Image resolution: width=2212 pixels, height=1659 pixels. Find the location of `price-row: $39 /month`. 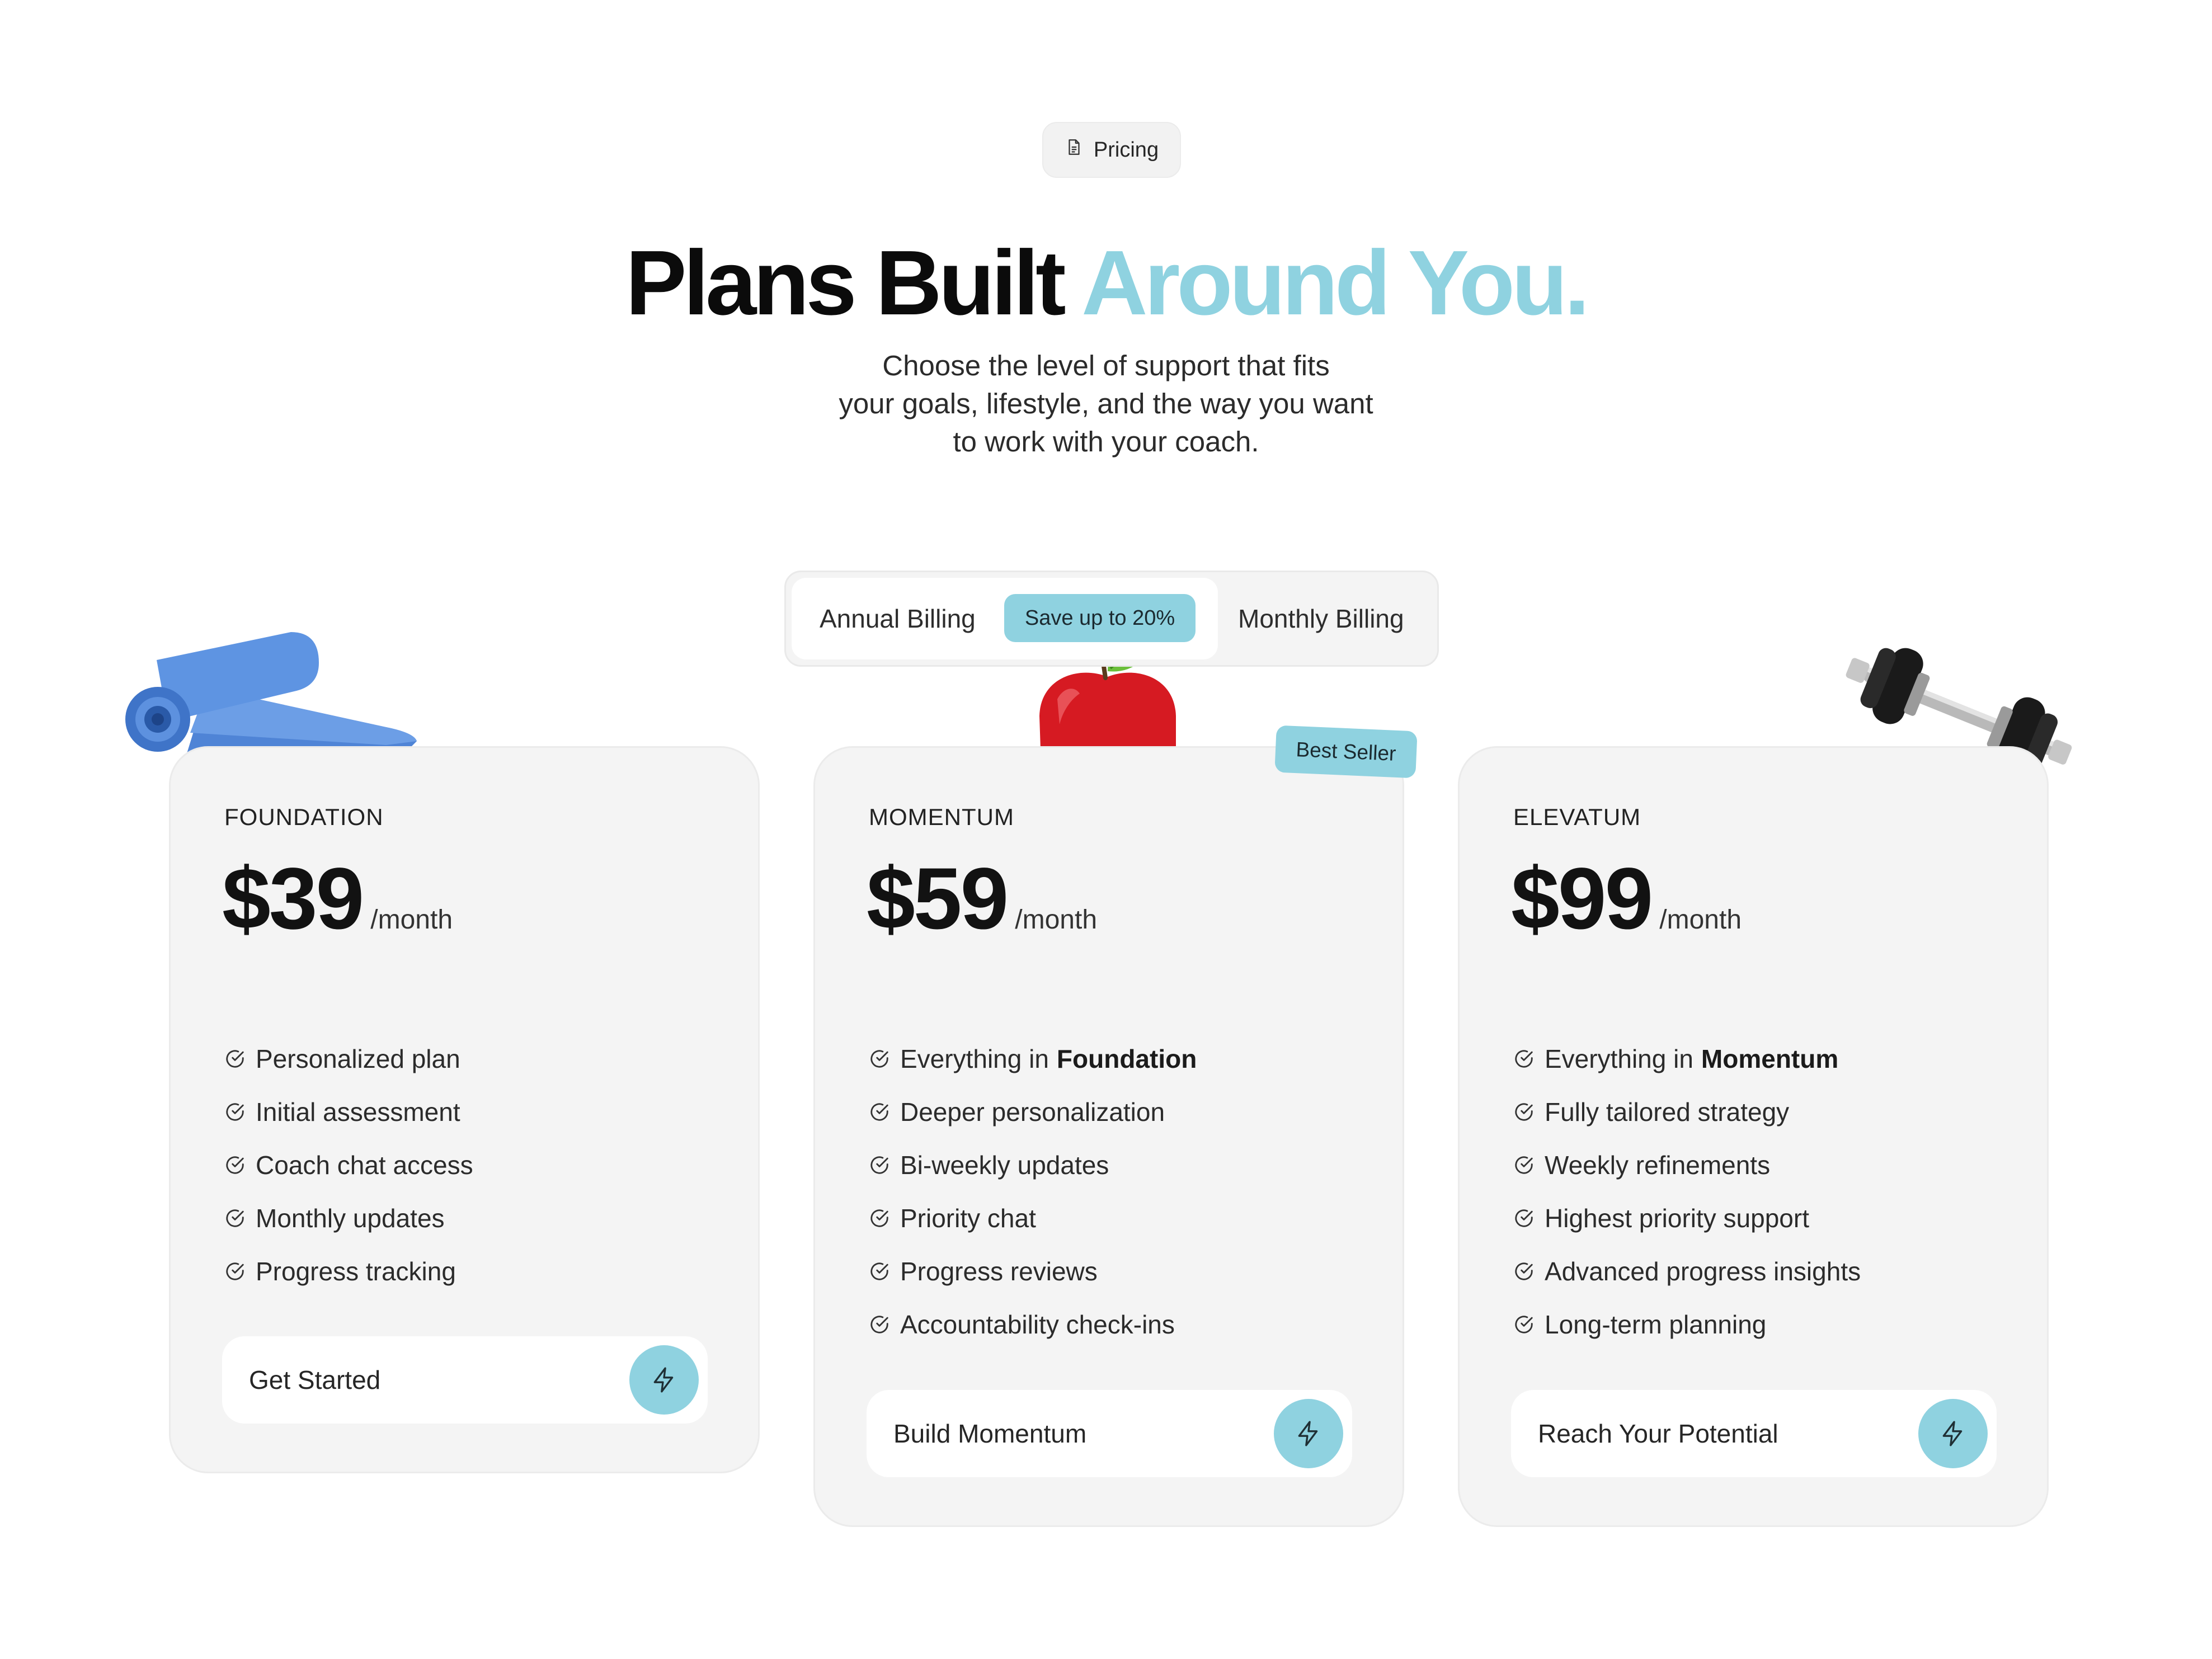

price-row: $39 /month is located at coordinates (337, 899).